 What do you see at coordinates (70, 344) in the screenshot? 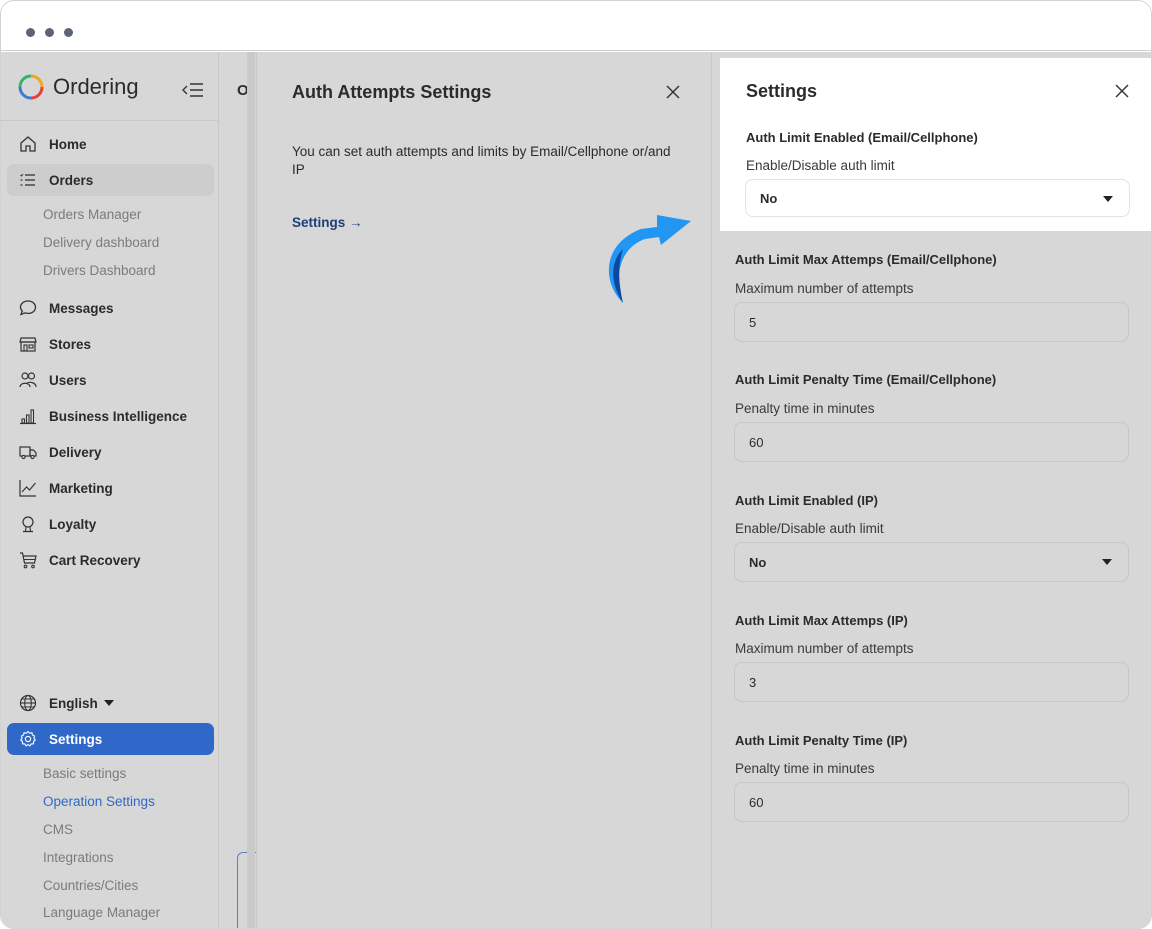
I see `sidebar-item-label: Stores` at bounding box center [70, 344].